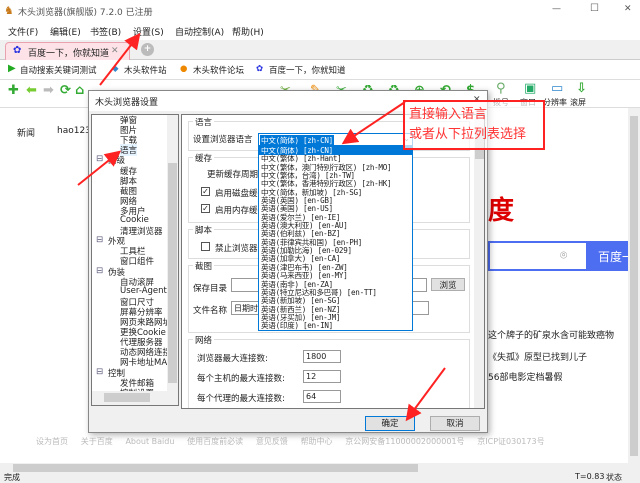 Image resolution: width=640 pixels, height=483 pixels. What do you see at coordinates (120, 59) in the screenshot?
I see `arrow-to-settings-menu` at bounding box center [120, 59].